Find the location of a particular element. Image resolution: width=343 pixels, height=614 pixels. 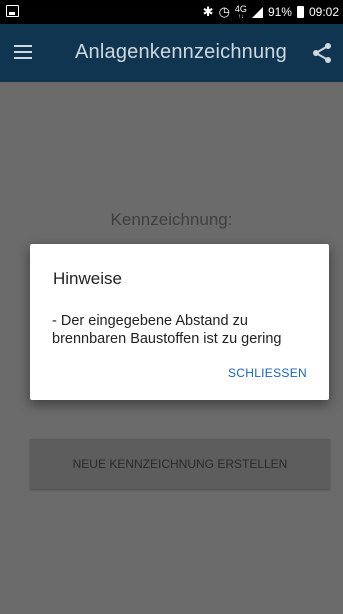

network-activity: ↑↓ is located at coordinates (240, 16).